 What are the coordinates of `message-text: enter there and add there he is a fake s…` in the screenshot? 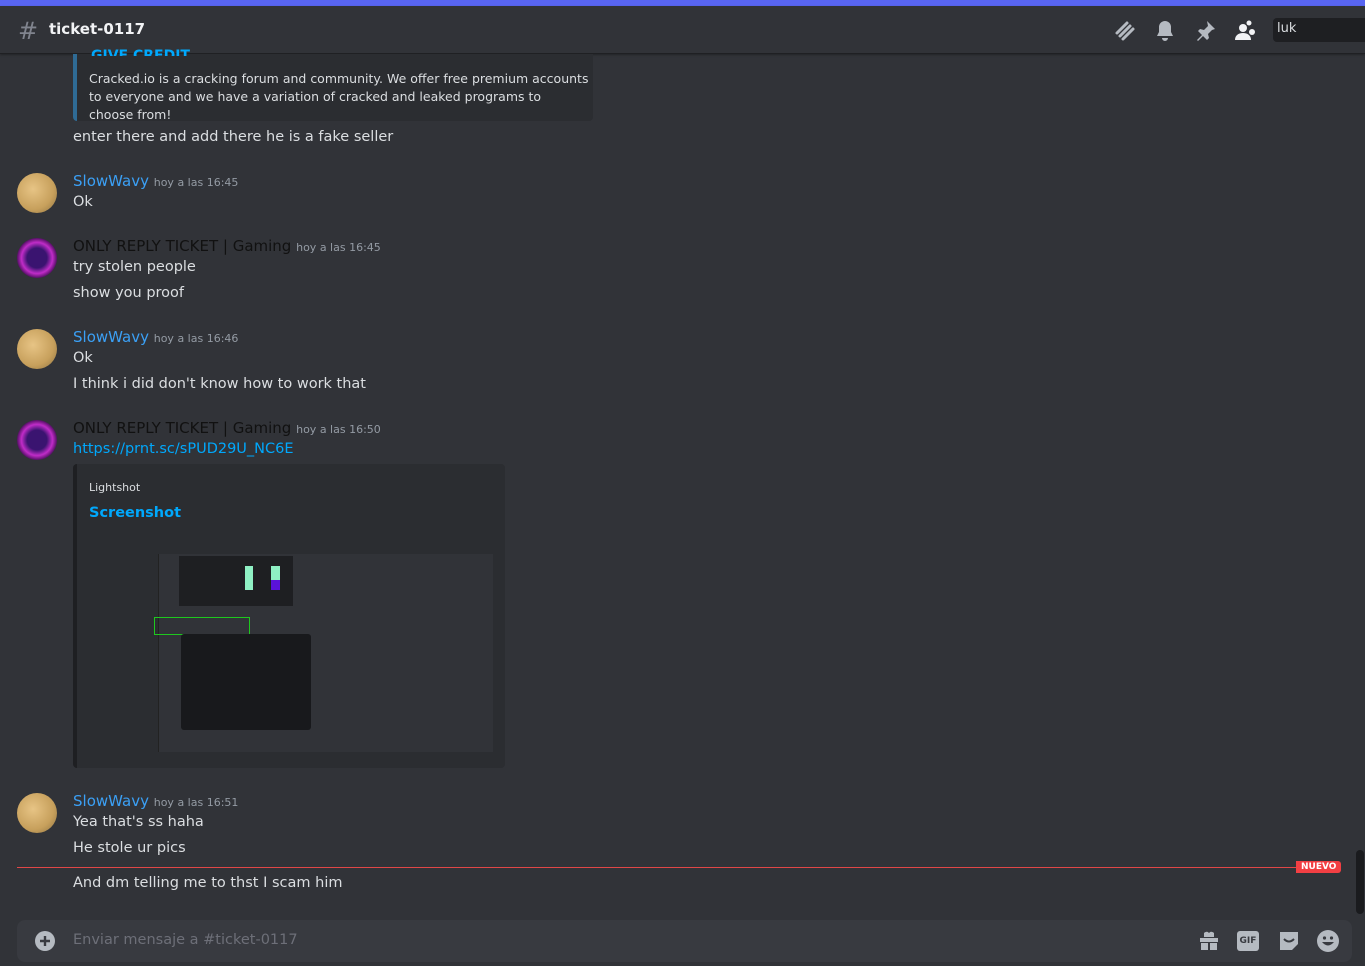 It's located at (233, 137).